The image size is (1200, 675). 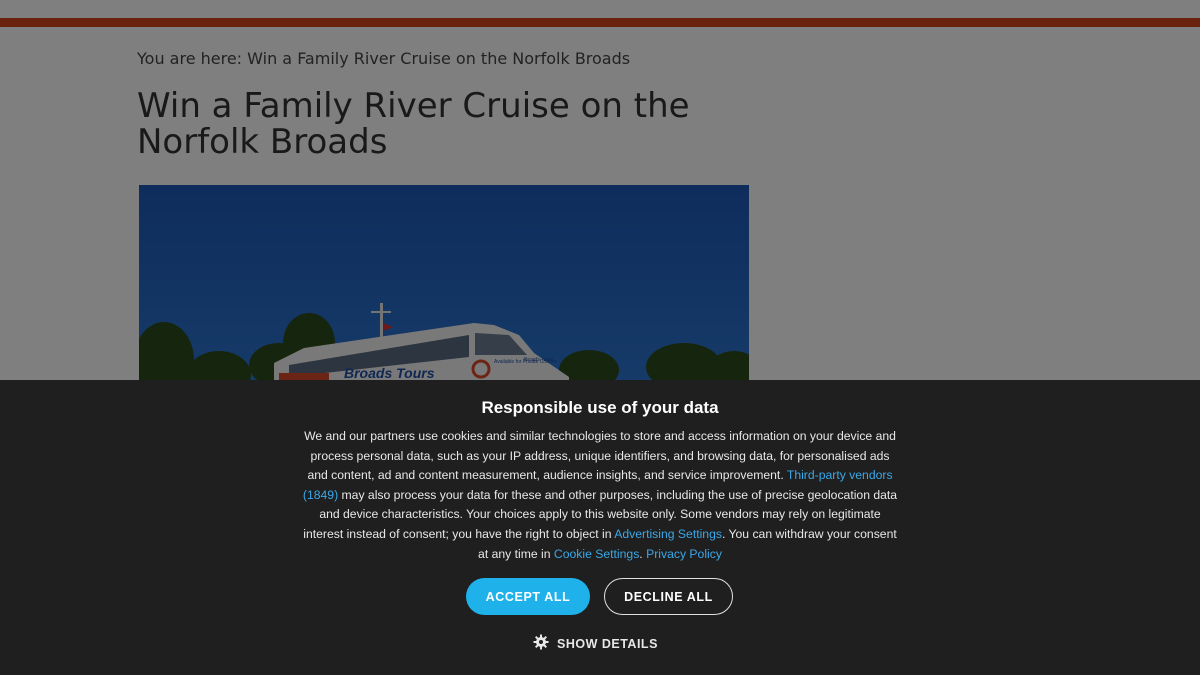 I want to click on decline-all-button: DECLINE ALL, so click(x=668, y=596).